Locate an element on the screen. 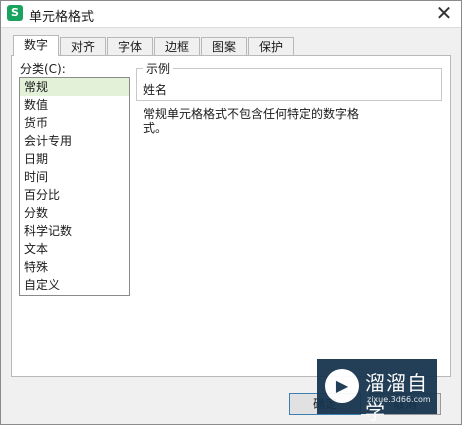 The width and height of the screenshot is (462, 425). category-item: 常规 is located at coordinates (74, 87).